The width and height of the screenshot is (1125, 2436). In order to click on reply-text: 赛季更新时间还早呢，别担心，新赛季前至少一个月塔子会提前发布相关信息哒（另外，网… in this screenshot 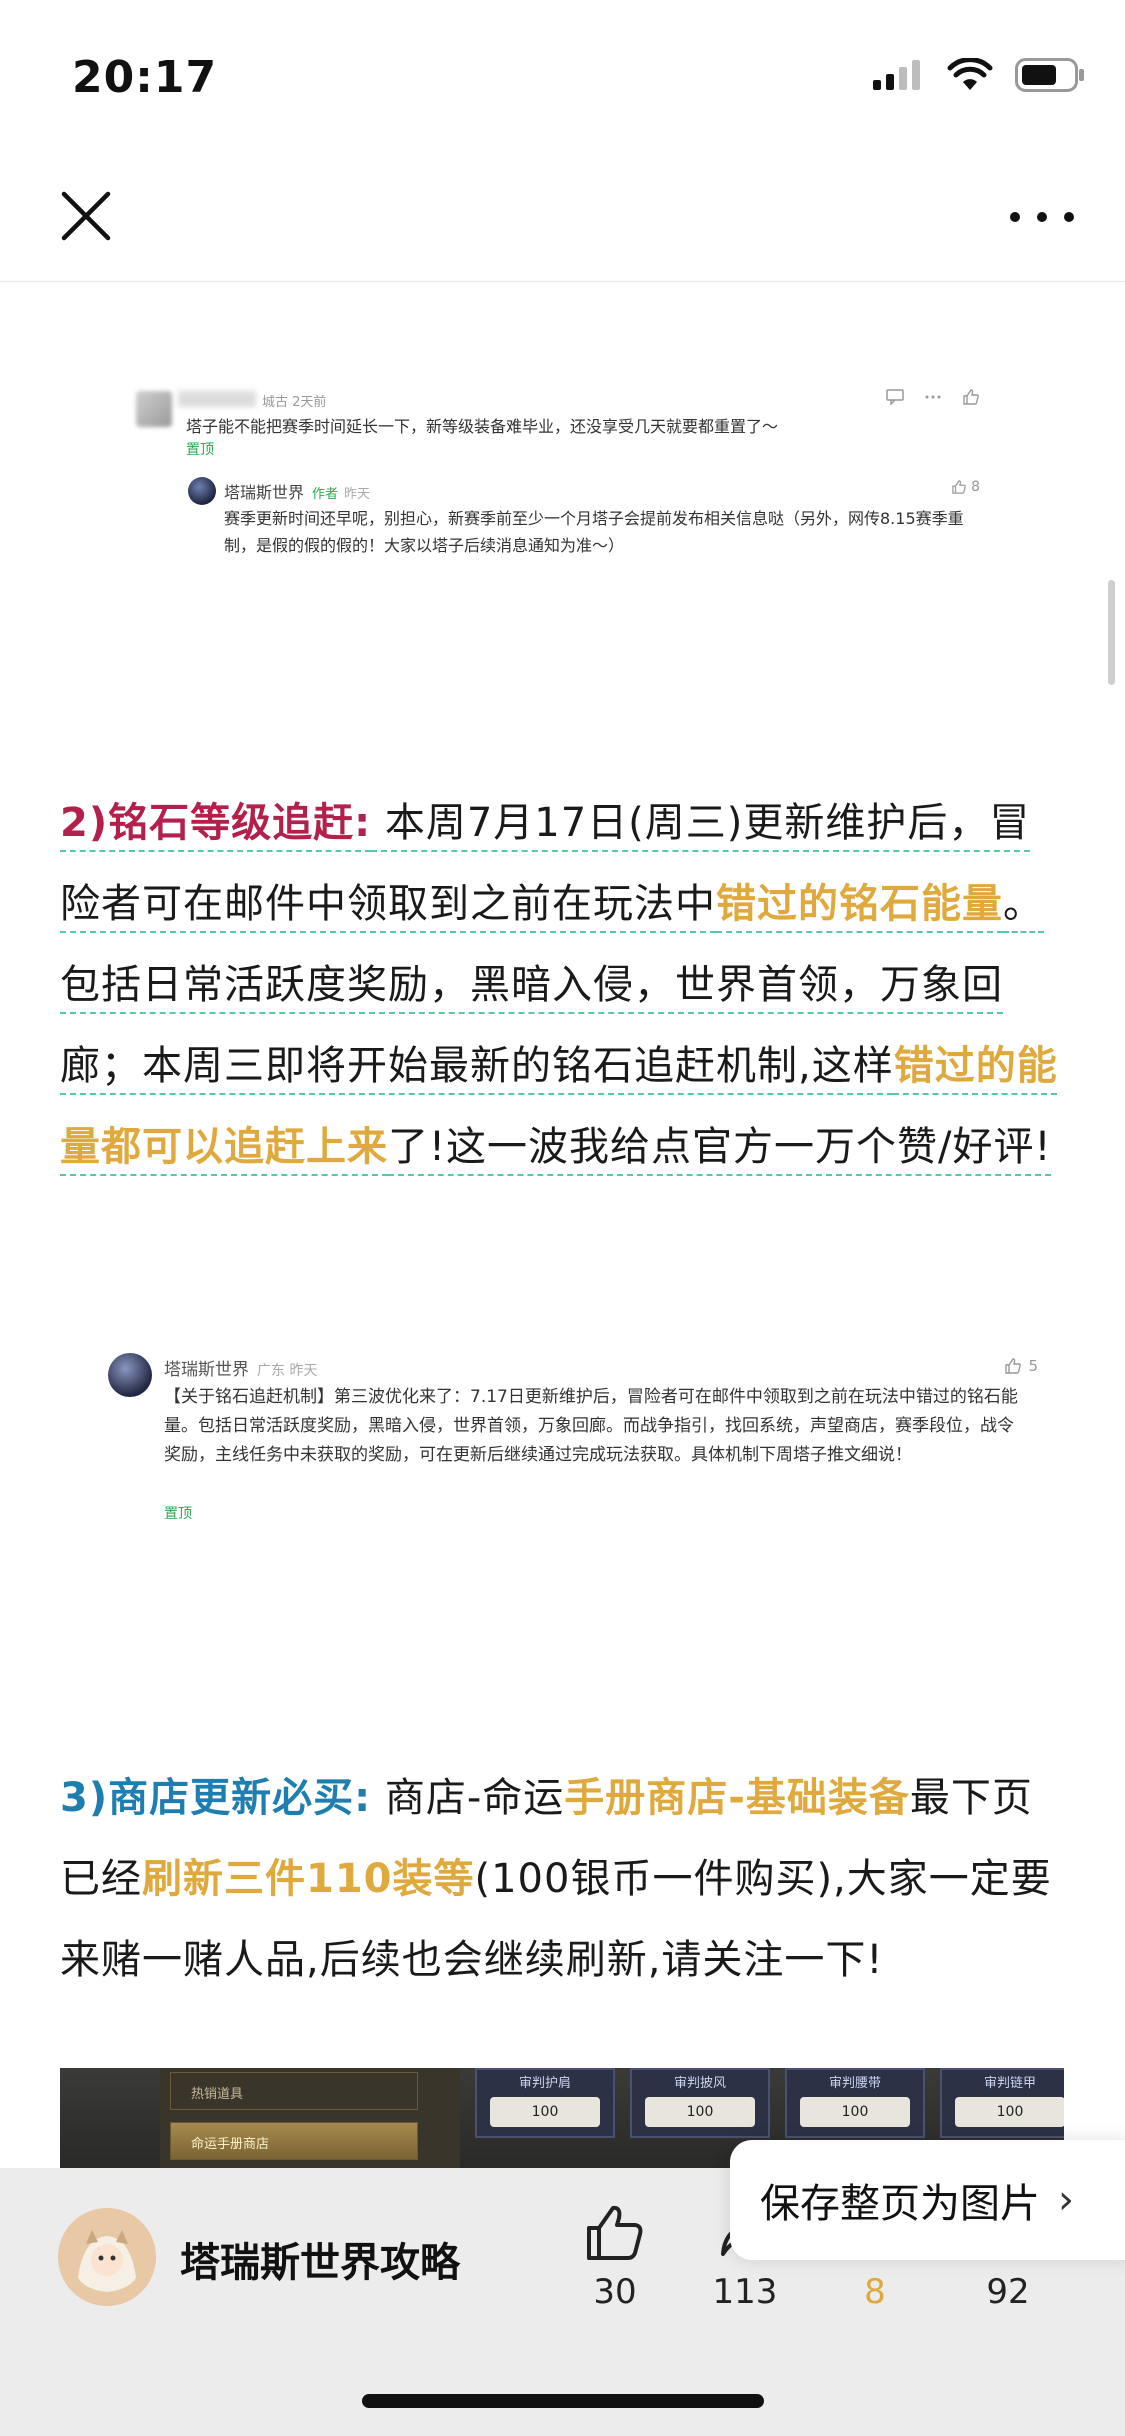, I will do `click(594, 532)`.